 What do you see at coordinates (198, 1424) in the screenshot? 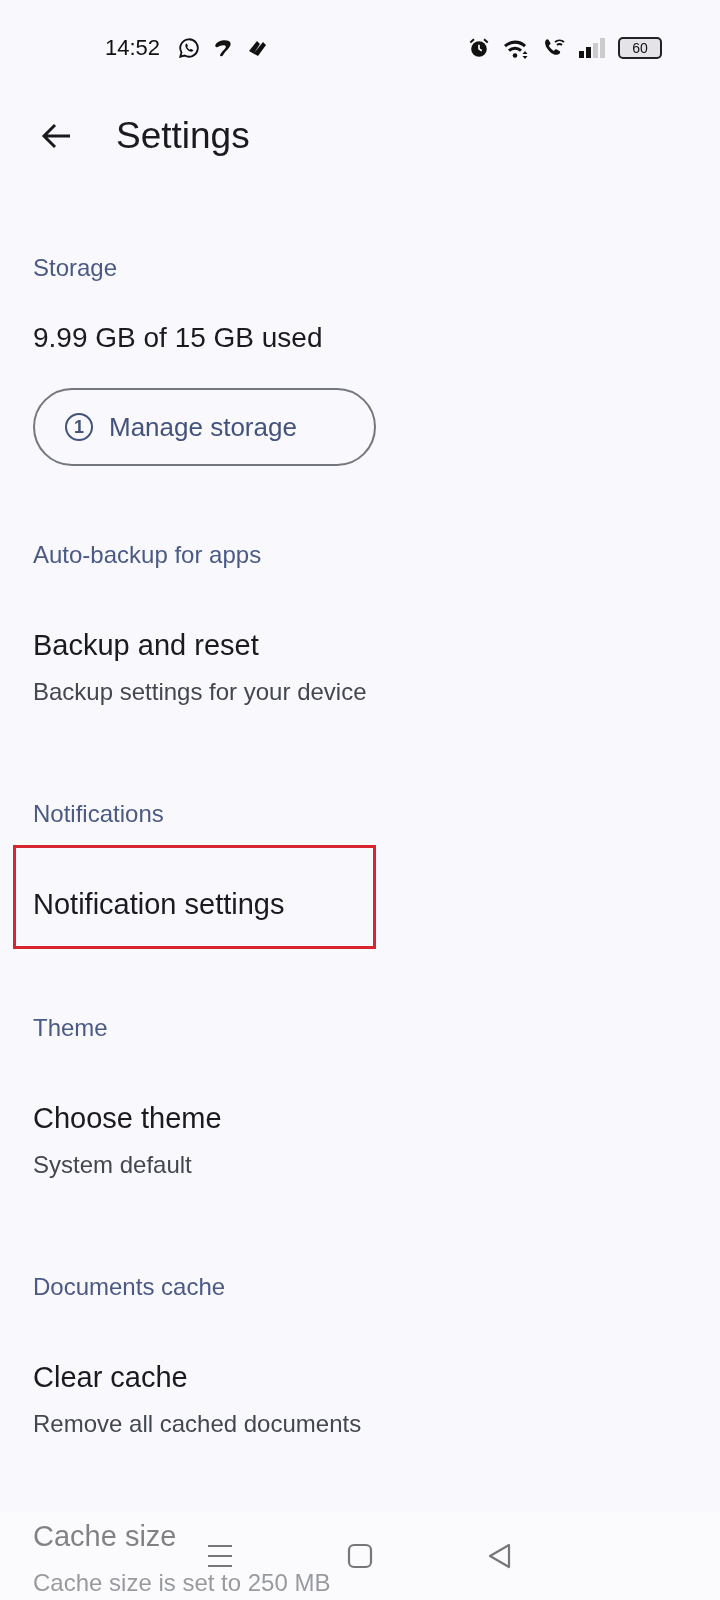
I see `setting-description: Remove all cached documents` at bounding box center [198, 1424].